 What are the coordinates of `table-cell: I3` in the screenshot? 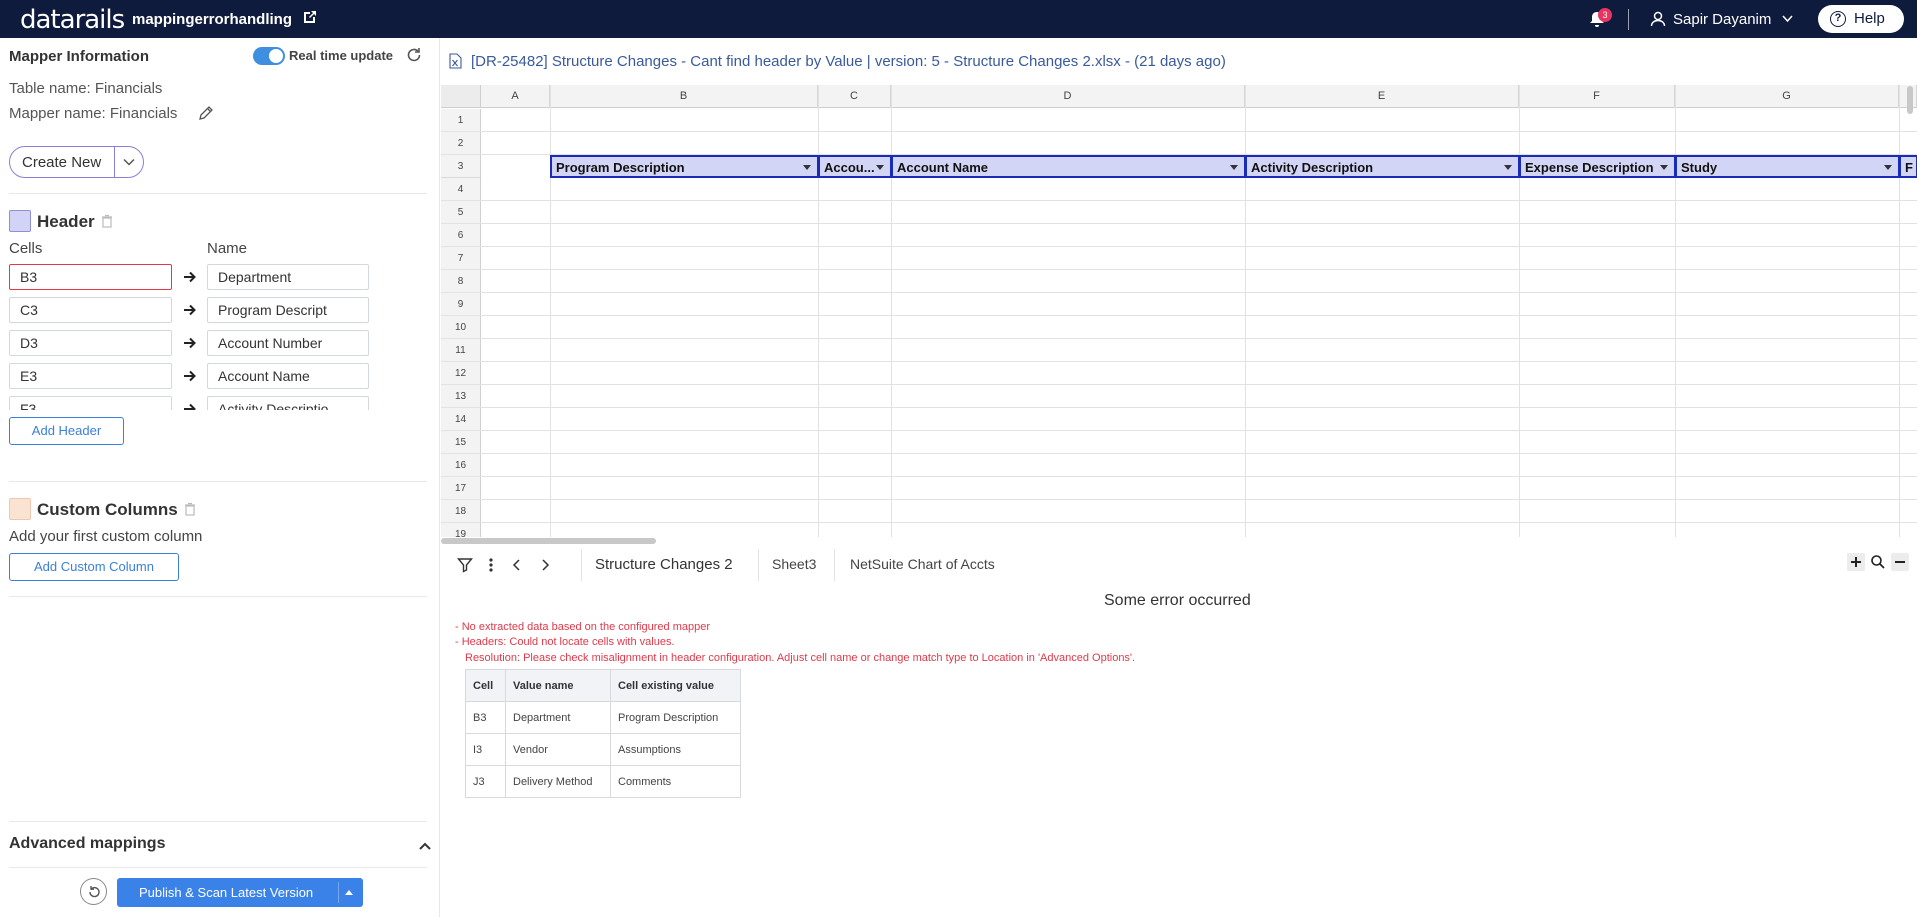 It's located at (485, 749).